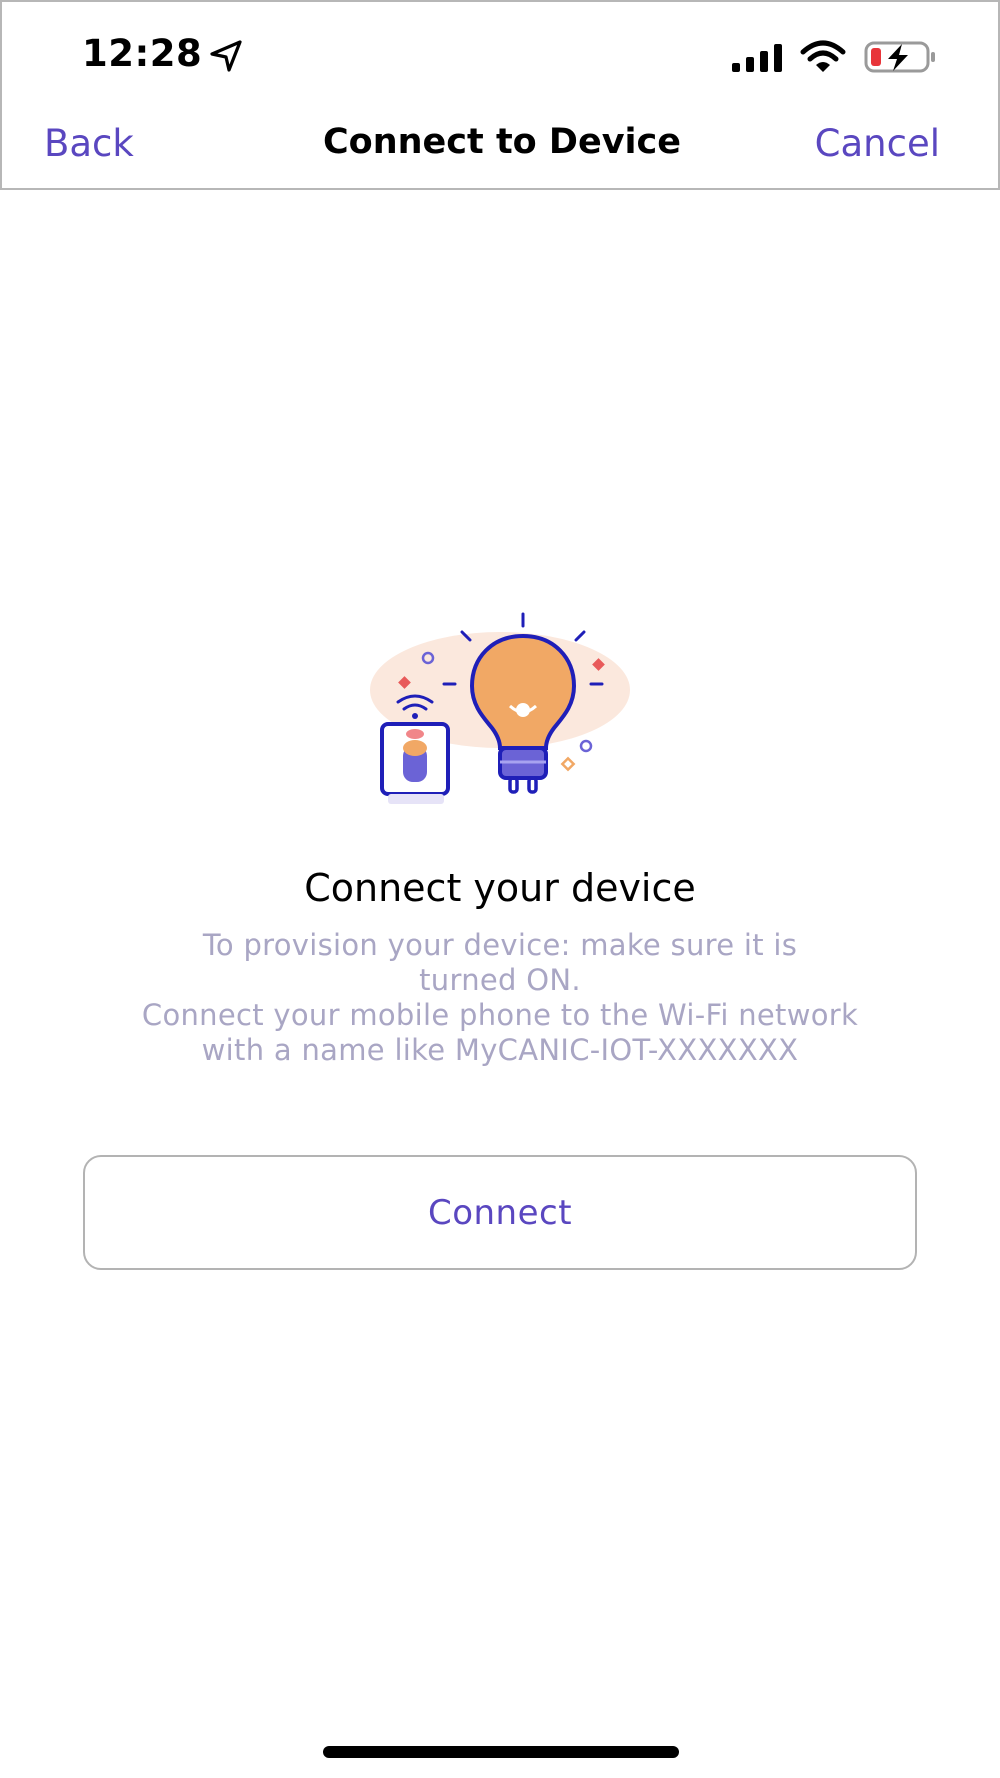 The height and width of the screenshot is (1778, 1000). What do you see at coordinates (757, 58) in the screenshot?
I see `cellular-signal-icon` at bounding box center [757, 58].